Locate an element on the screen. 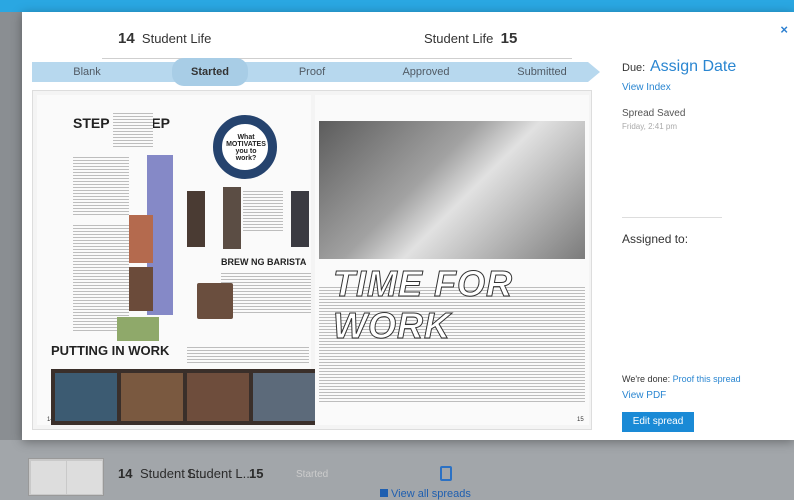 The width and height of the screenshot is (794, 500). sidebar-divider is located at coordinates (672, 217).